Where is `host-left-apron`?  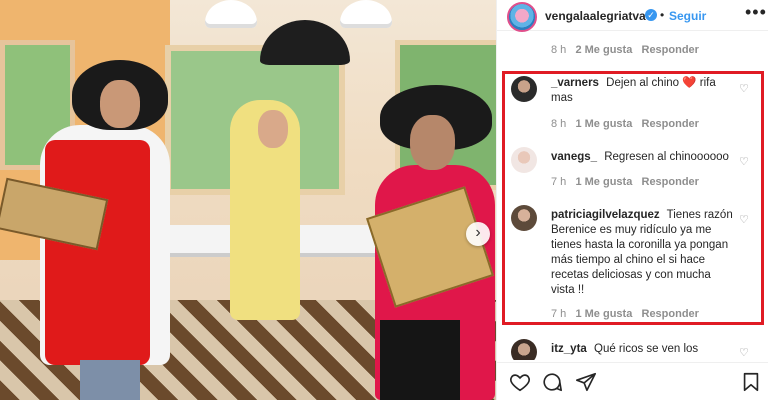 host-left-apron is located at coordinates (97, 252).